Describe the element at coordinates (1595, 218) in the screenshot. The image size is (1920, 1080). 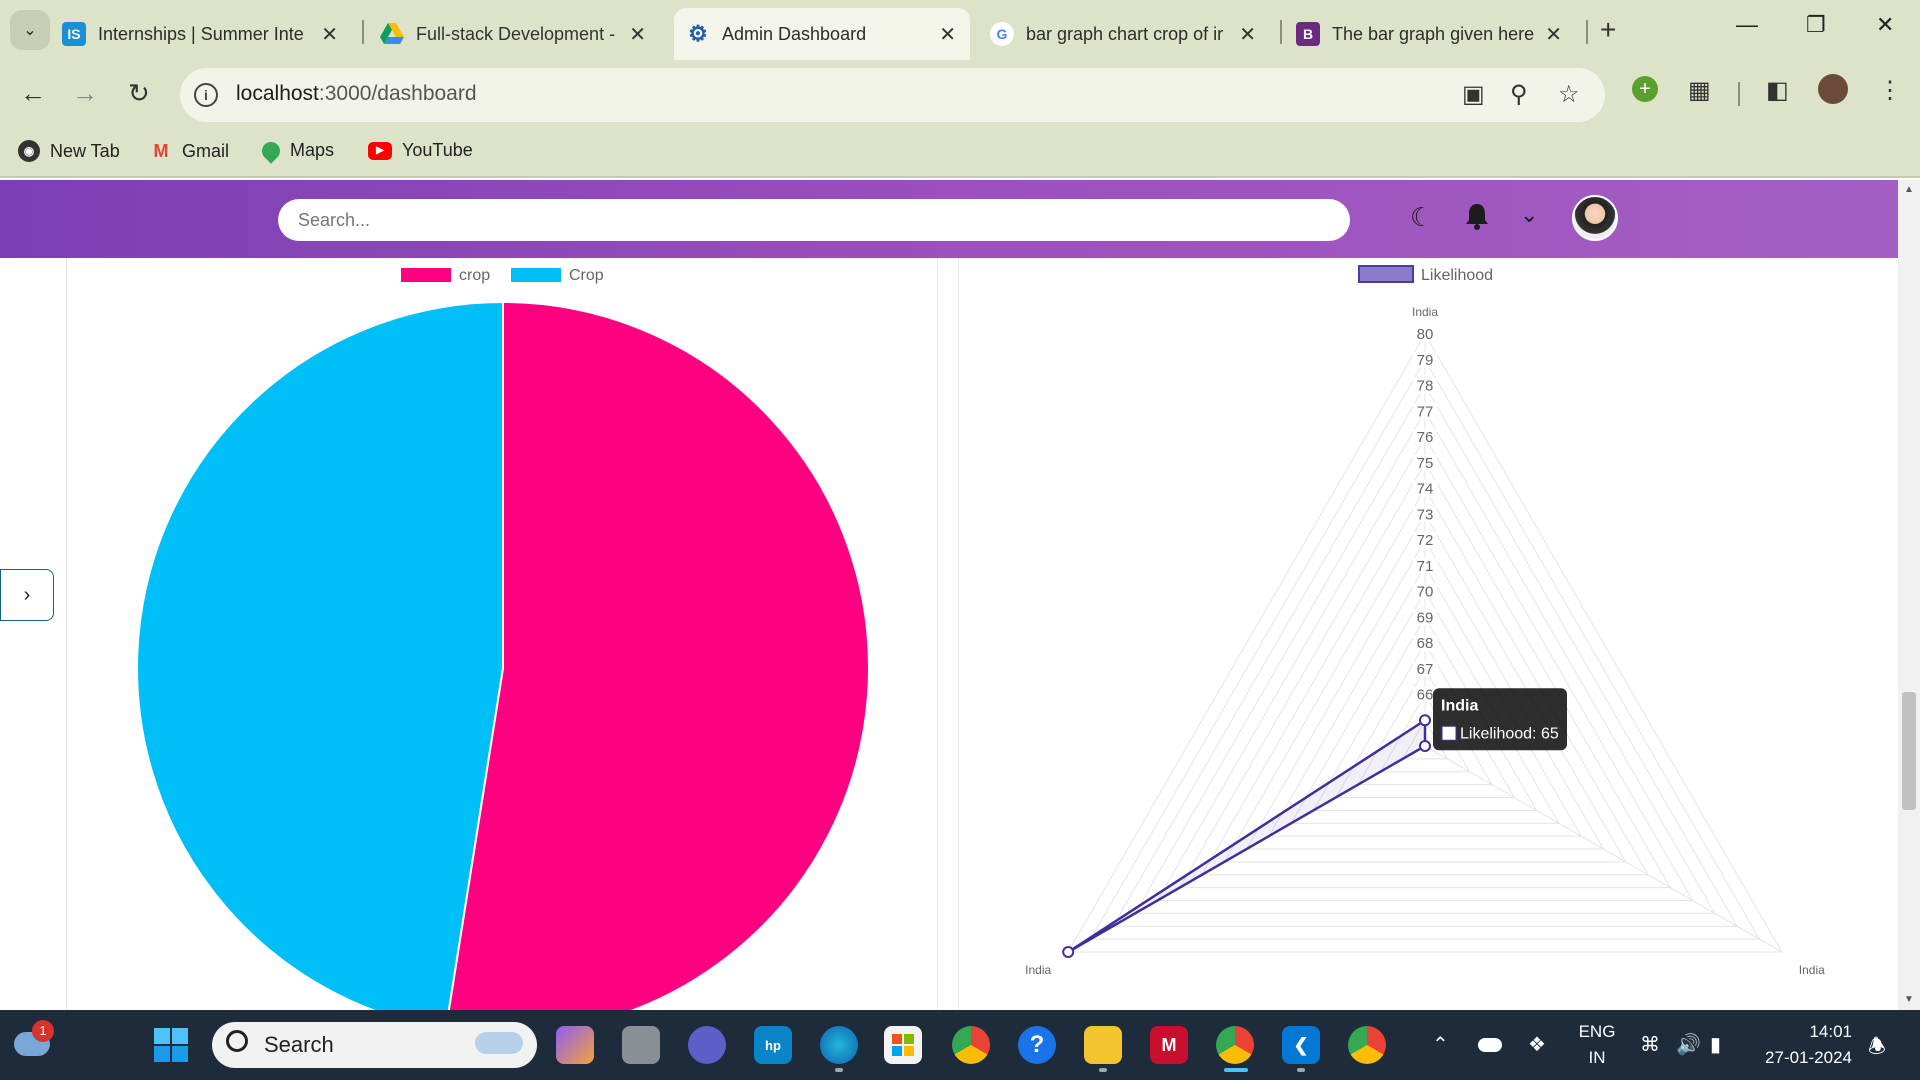
I see `user-avatar` at that location.